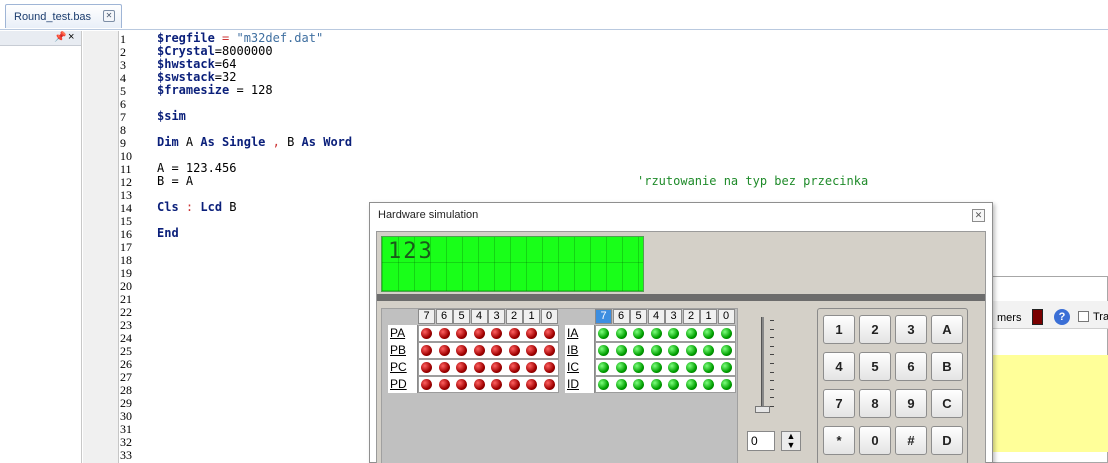  Describe the element at coordinates (531, 316) in the screenshot. I see `out-bit-header: 1` at that location.